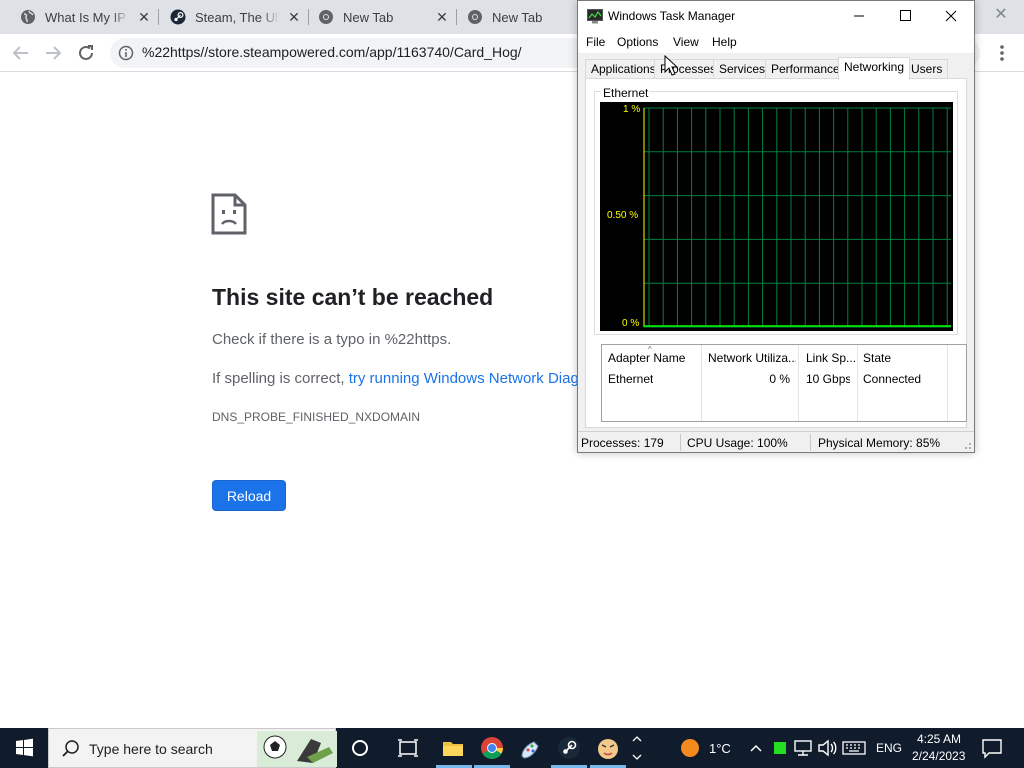 The width and height of the screenshot is (1024, 768). I want to click on tab-users: Users, so click(927, 69).